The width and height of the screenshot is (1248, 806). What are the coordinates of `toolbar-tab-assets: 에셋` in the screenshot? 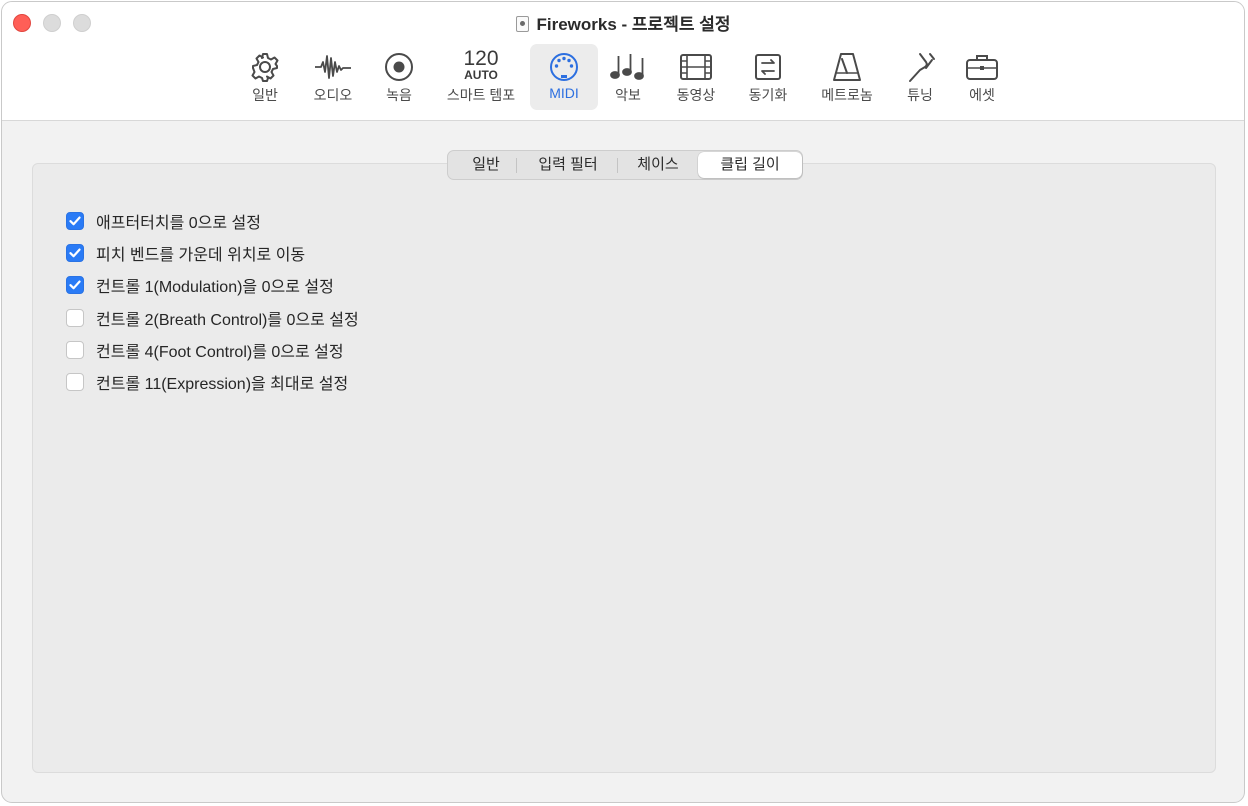 It's located at (982, 77).